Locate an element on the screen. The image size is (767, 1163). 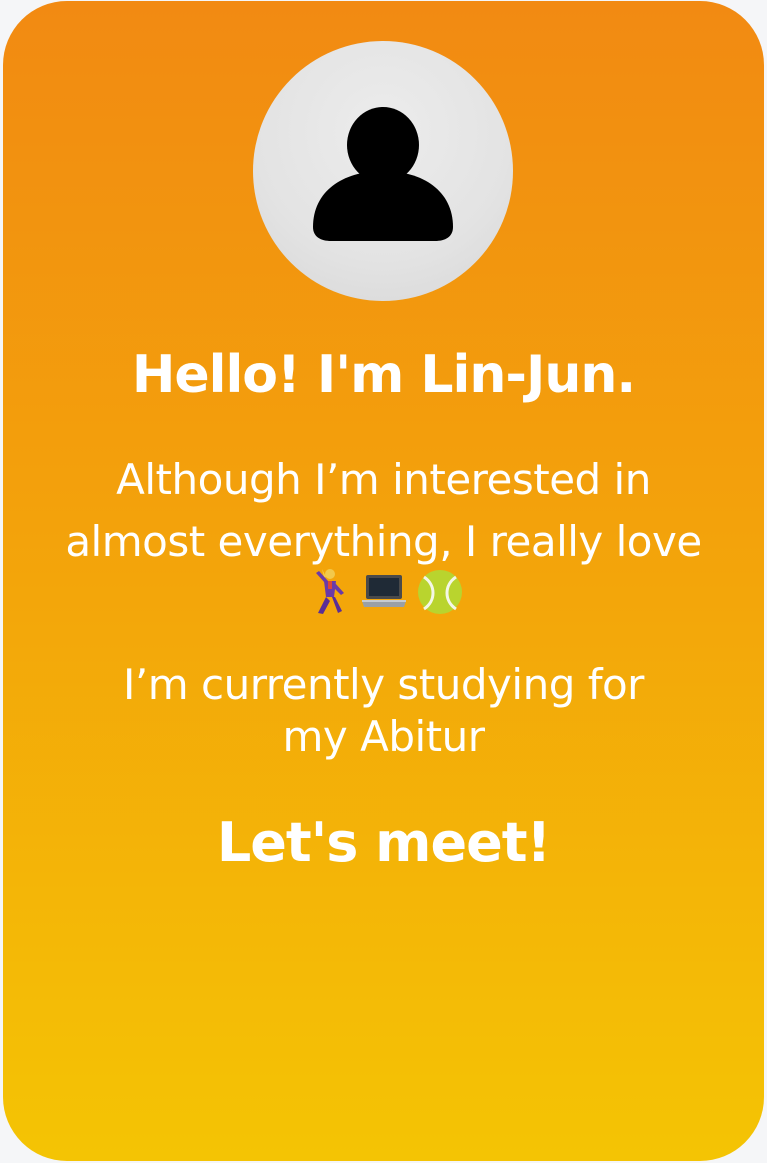
laptop-emoji is located at coordinates (384, 592).